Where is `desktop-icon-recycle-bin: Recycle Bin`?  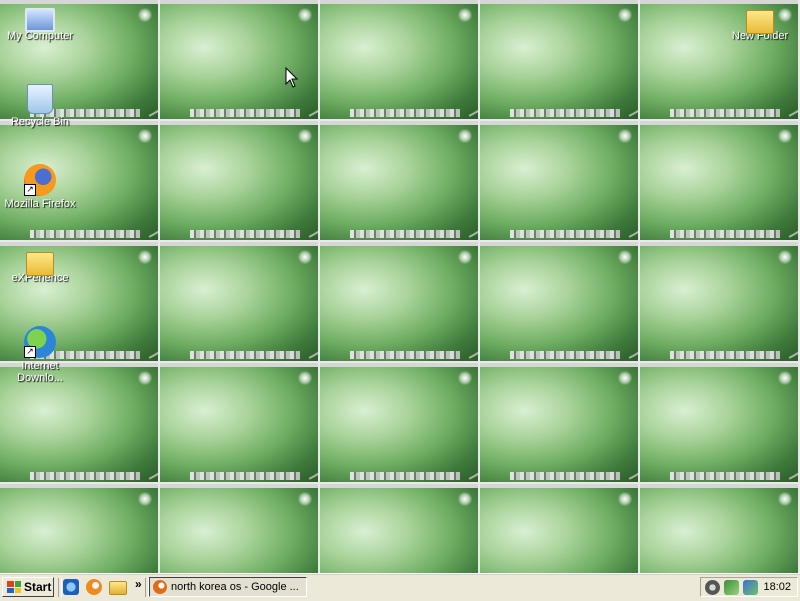 desktop-icon-recycle-bin: Recycle Bin is located at coordinates (40, 106).